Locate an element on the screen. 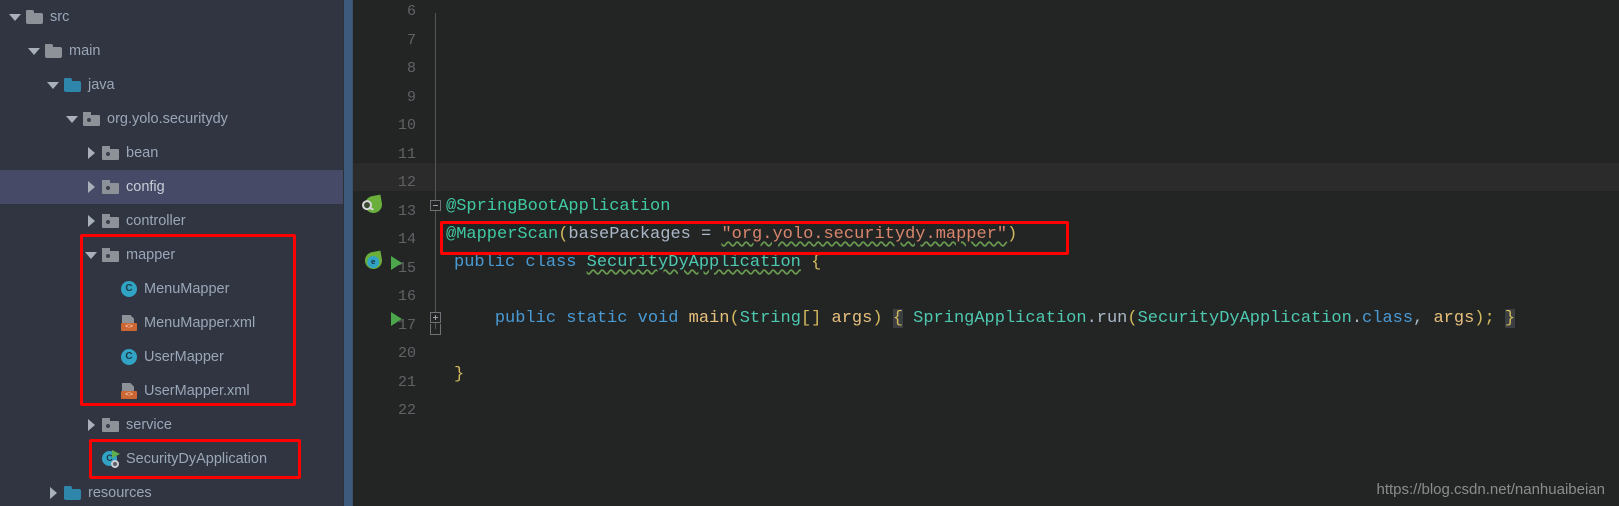  line-number: 10 is located at coordinates (406, 125).